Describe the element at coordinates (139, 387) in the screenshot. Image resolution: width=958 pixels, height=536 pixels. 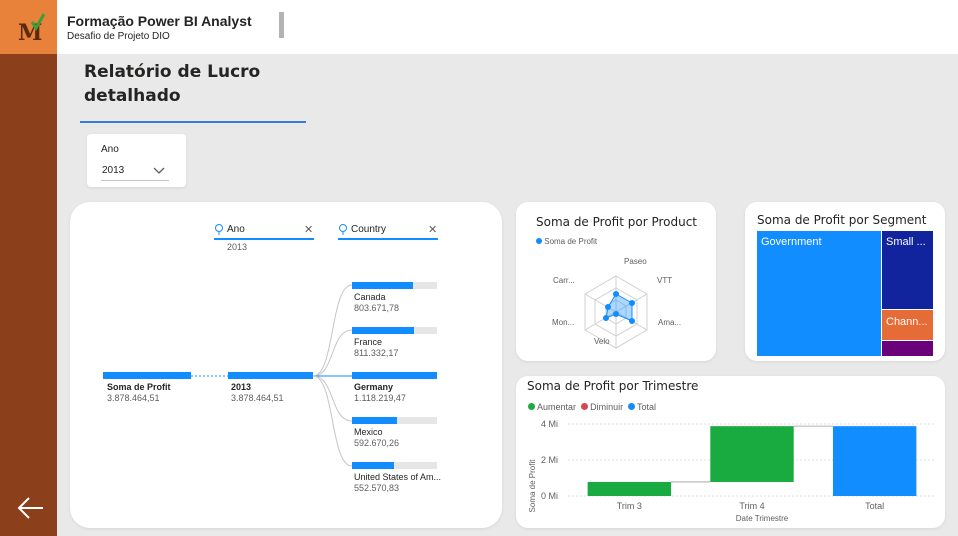
I see `root-label: Soma de Profit` at that location.